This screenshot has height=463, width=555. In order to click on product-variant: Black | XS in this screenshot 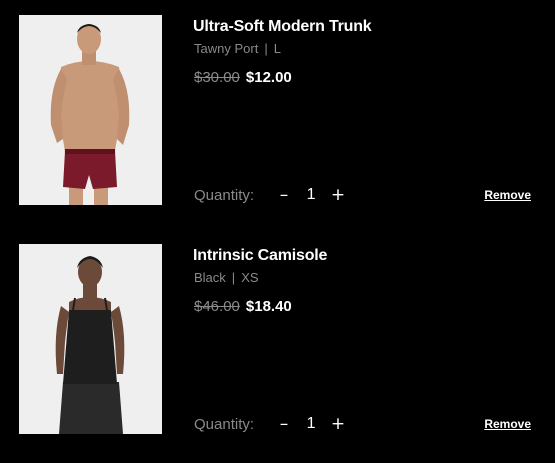, I will do `click(226, 277)`.